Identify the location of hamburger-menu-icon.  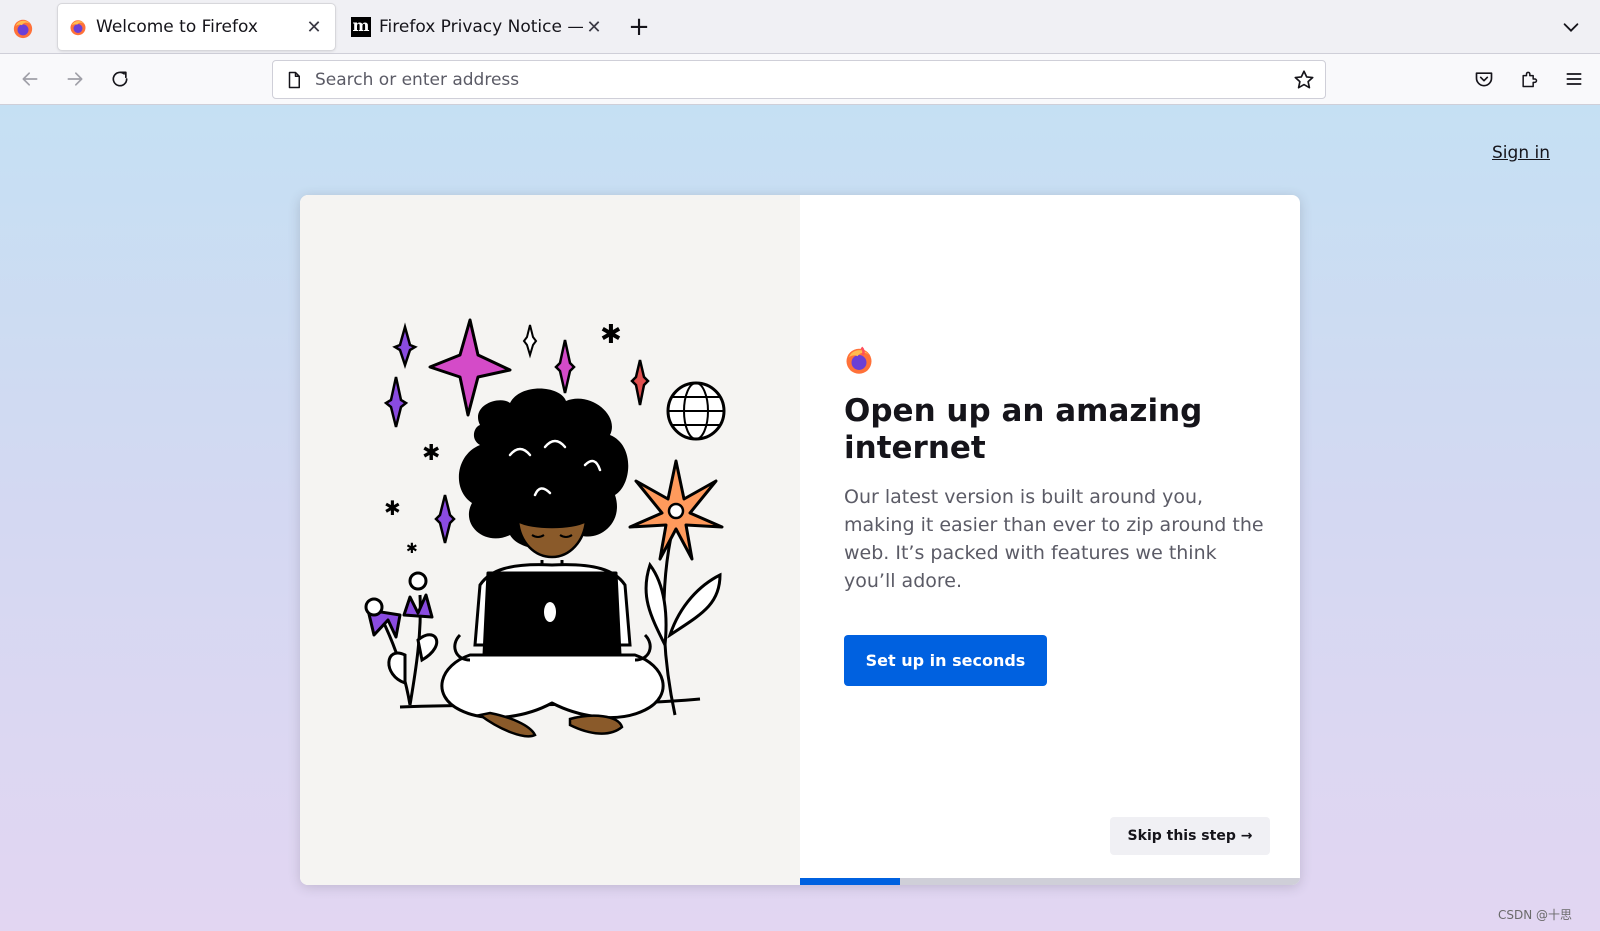
(1574, 79).